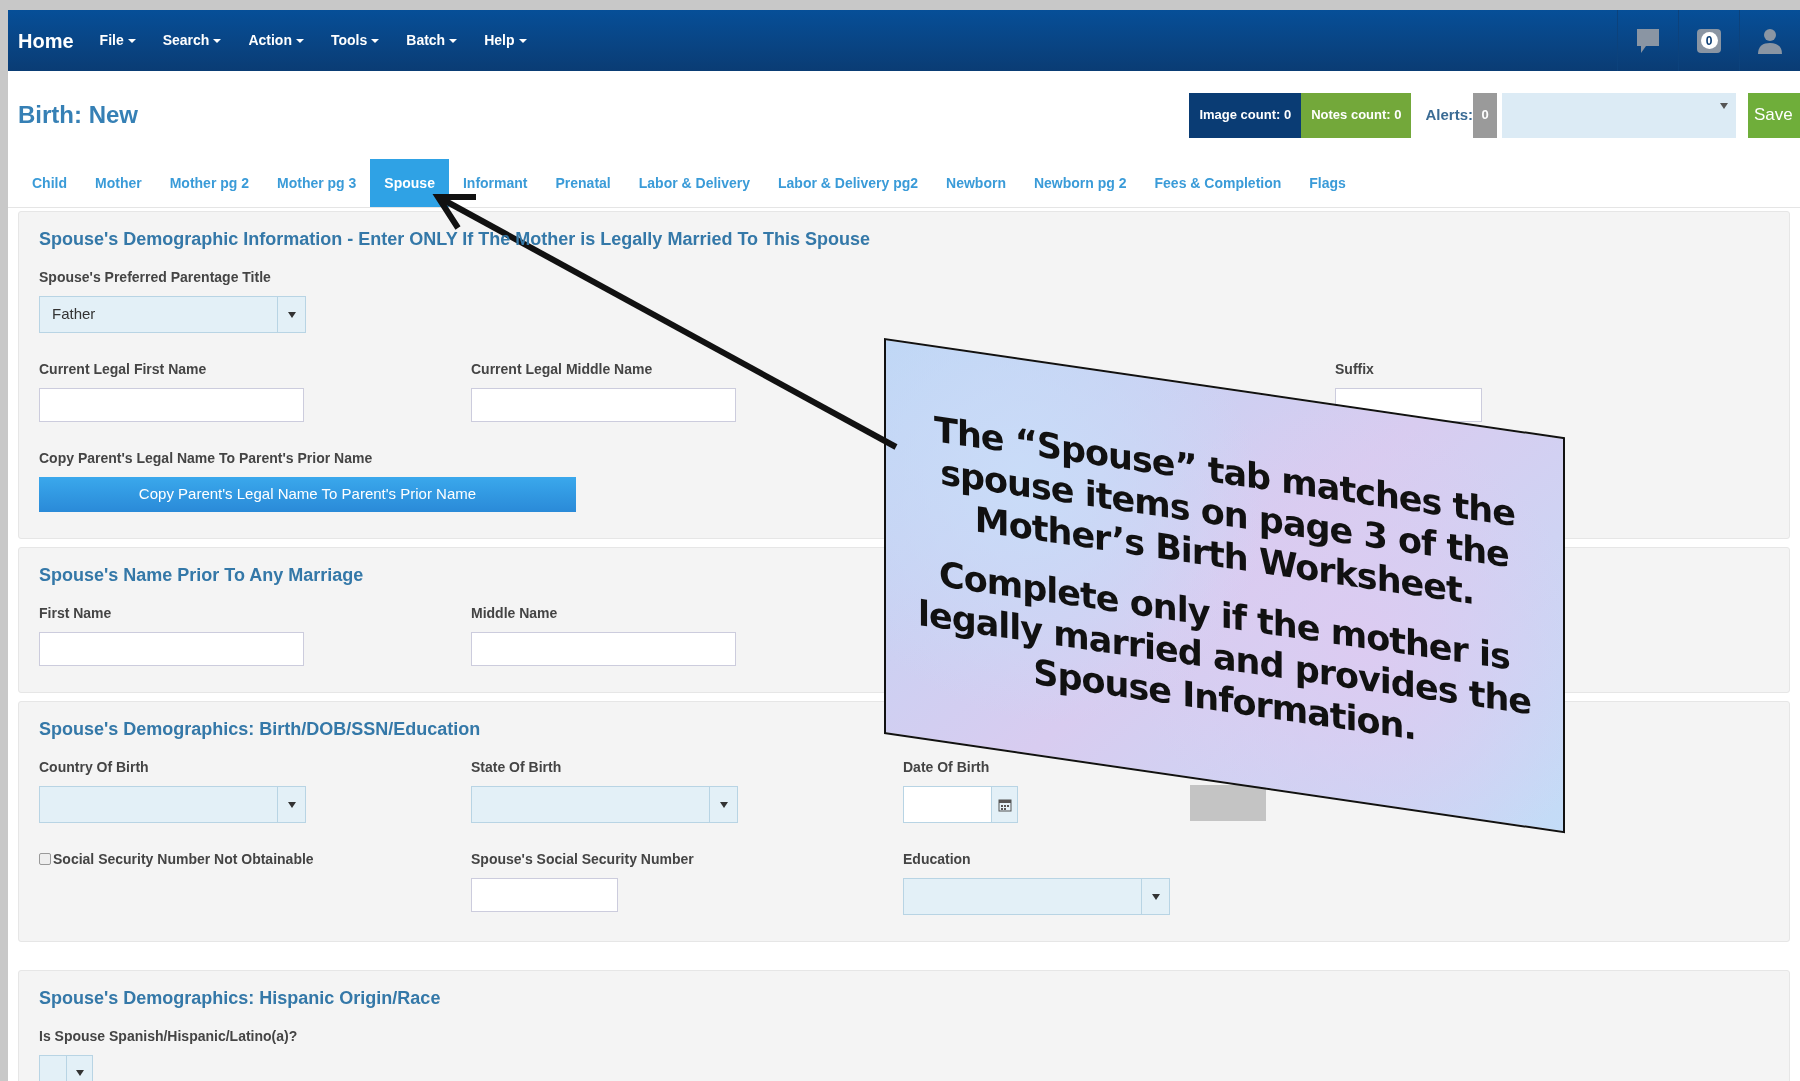  What do you see at coordinates (240, 998) in the screenshot?
I see `section-title: Spouse's Demographics: Hispanic Origin/Race` at bounding box center [240, 998].